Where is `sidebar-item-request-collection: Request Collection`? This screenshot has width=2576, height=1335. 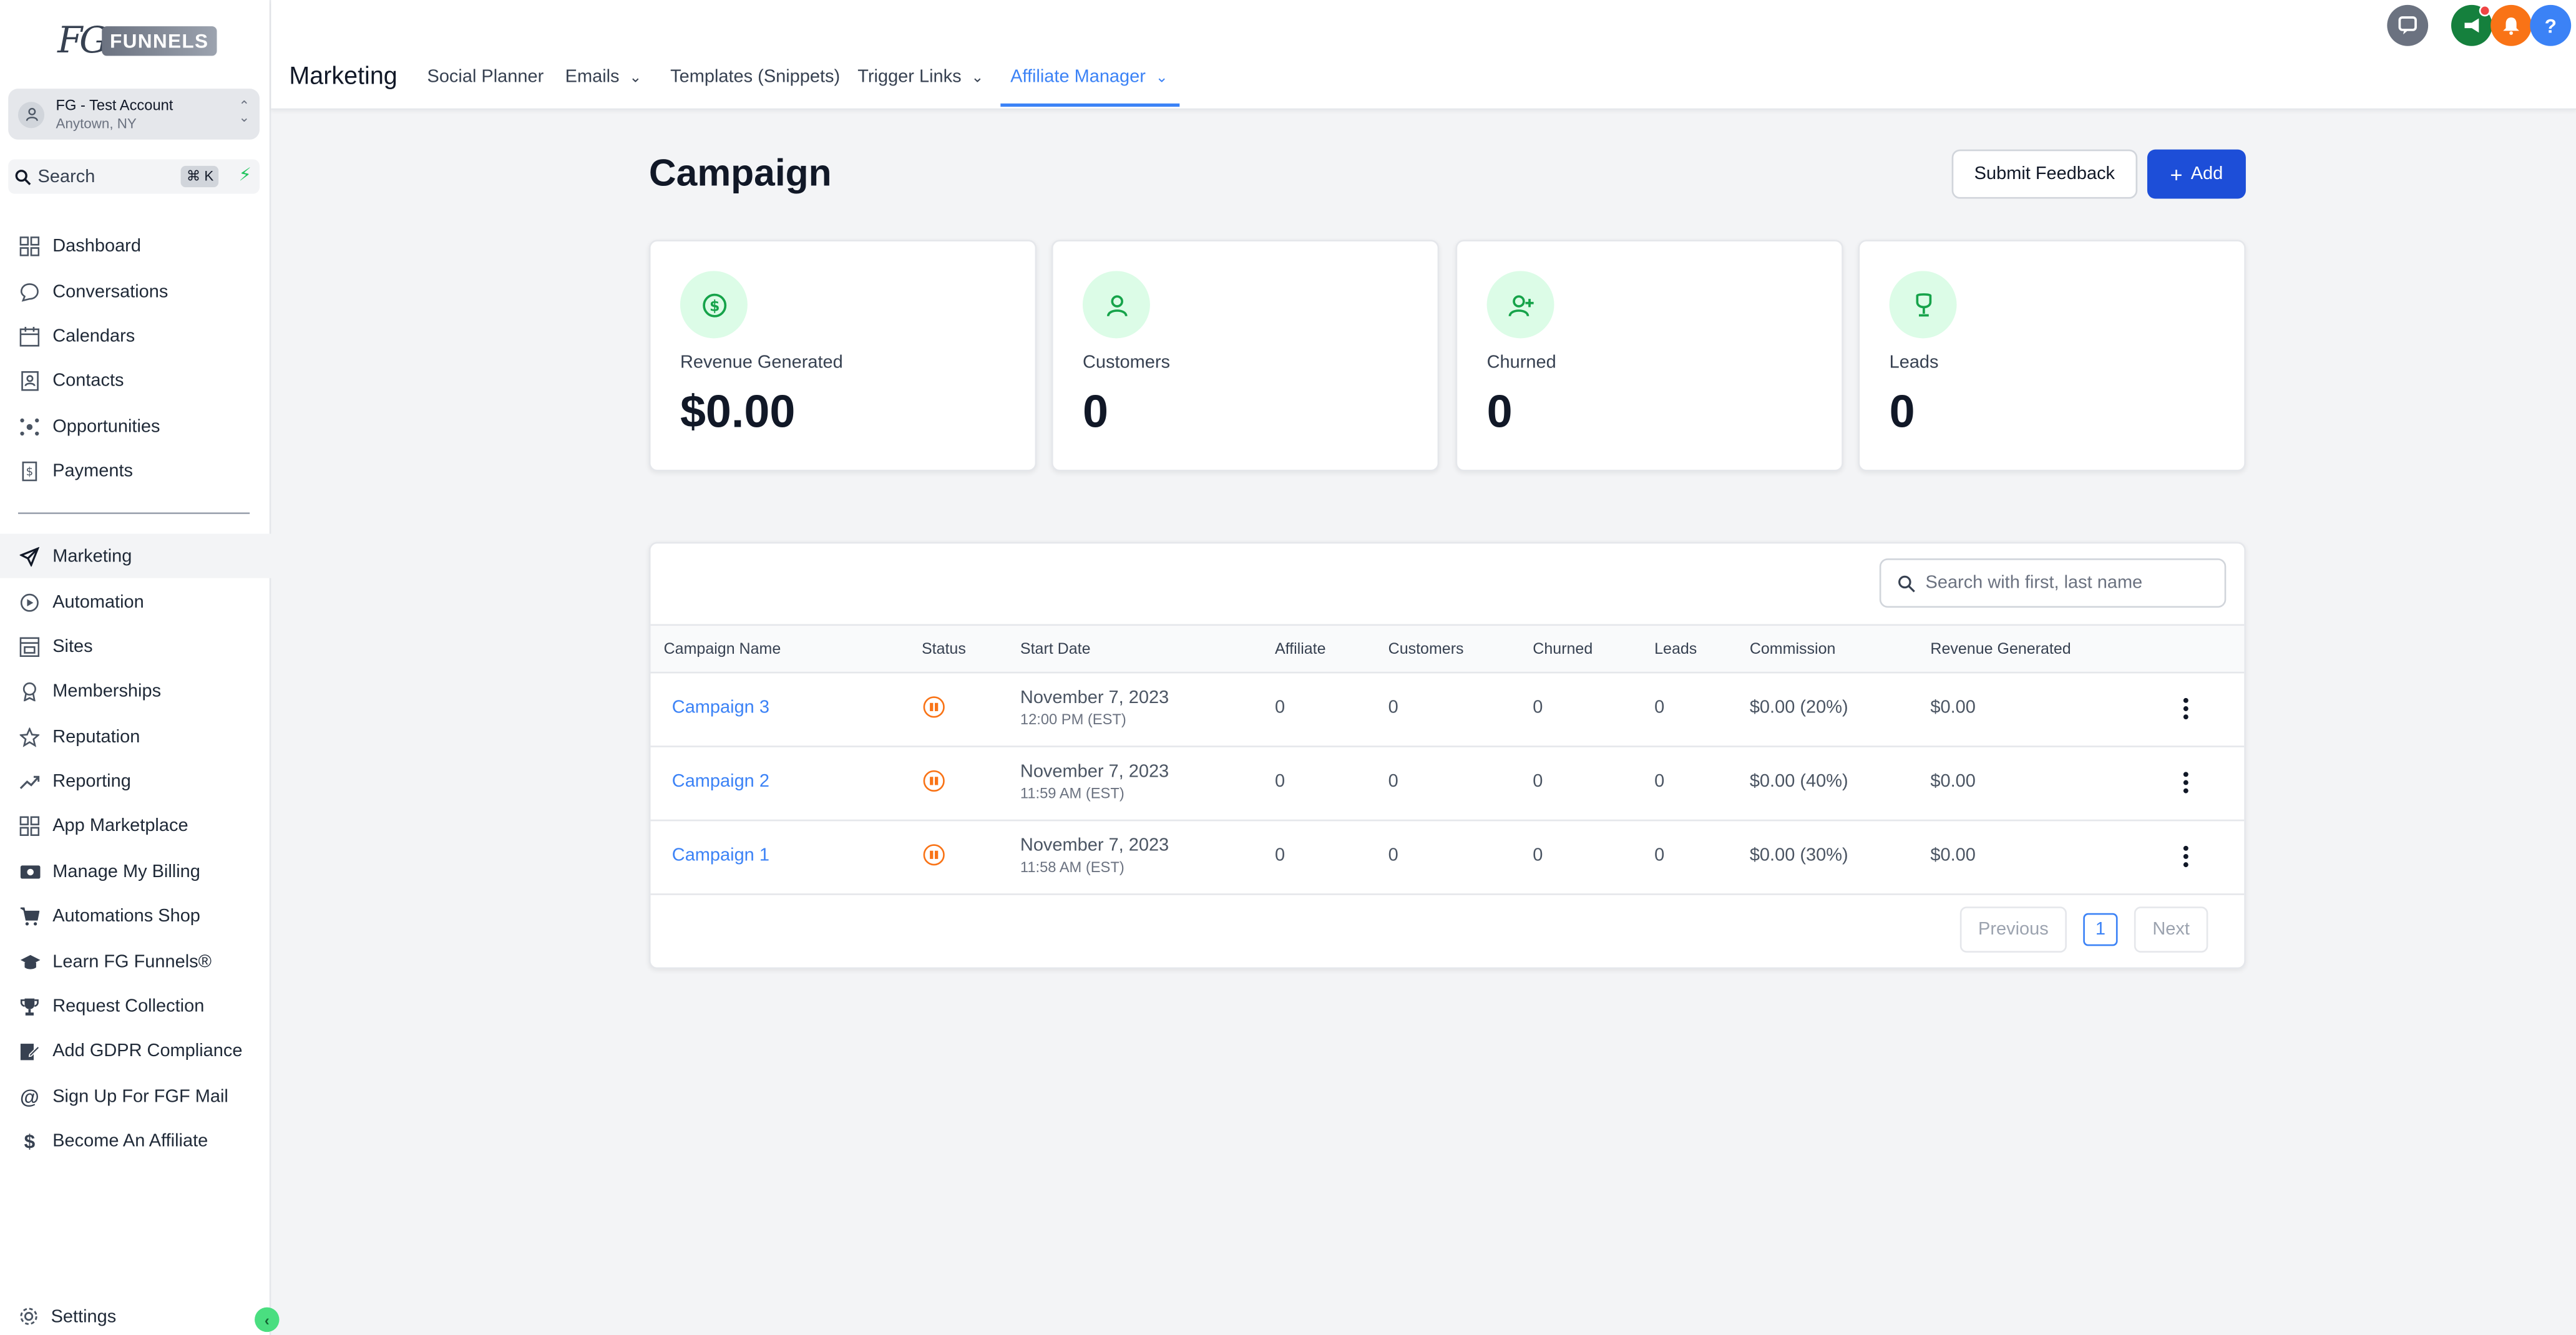
sidebar-item-request-collection: Request Collection is located at coordinates (135, 1006).